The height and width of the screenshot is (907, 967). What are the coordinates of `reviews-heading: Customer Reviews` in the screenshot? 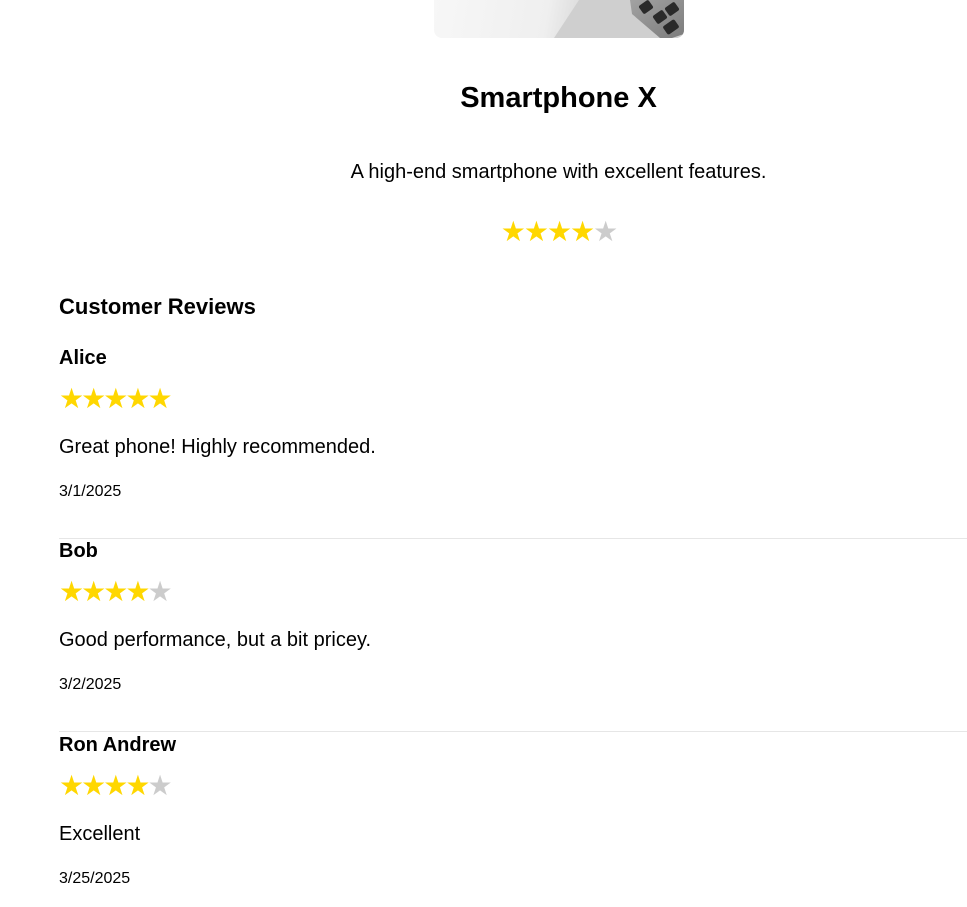 It's located at (157, 306).